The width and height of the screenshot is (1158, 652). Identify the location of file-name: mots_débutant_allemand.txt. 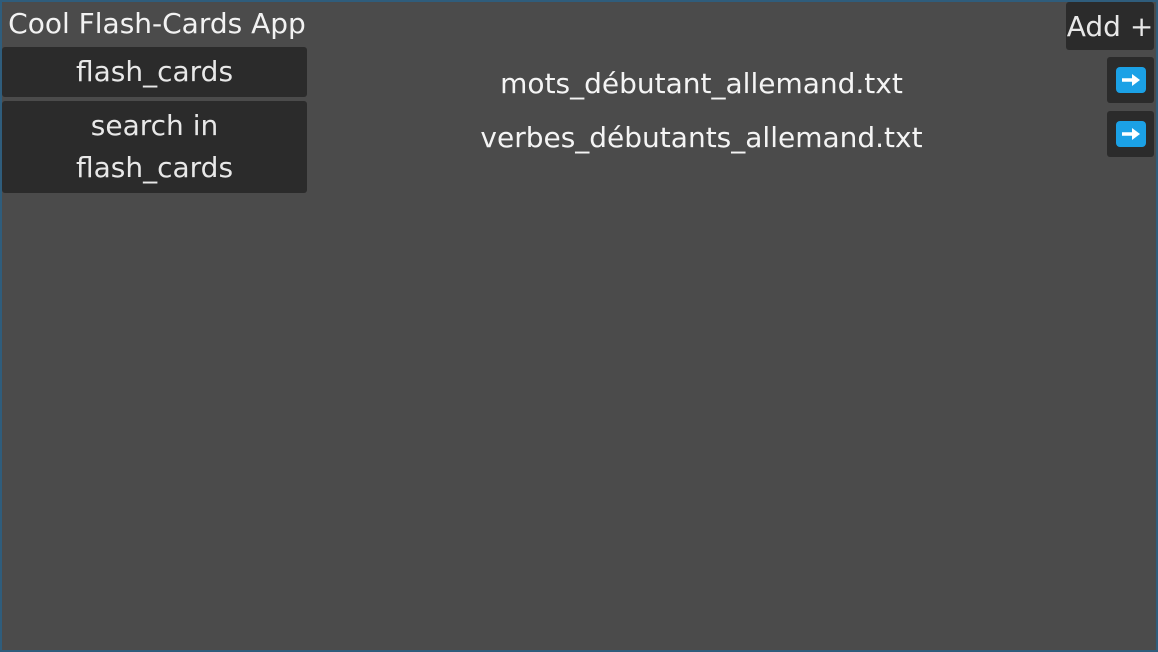
(701, 83).